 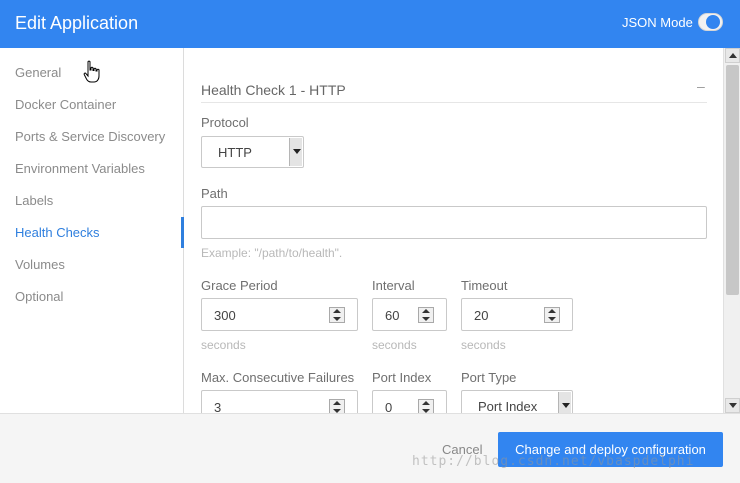 What do you see at coordinates (279, 401) in the screenshot?
I see `max-failures-input: 3` at bounding box center [279, 401].